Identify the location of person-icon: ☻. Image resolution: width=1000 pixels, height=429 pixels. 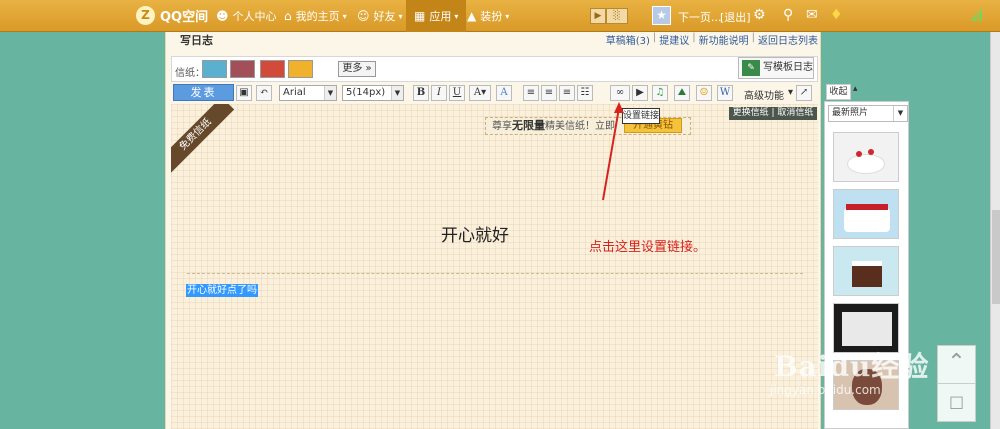
(222, 16).